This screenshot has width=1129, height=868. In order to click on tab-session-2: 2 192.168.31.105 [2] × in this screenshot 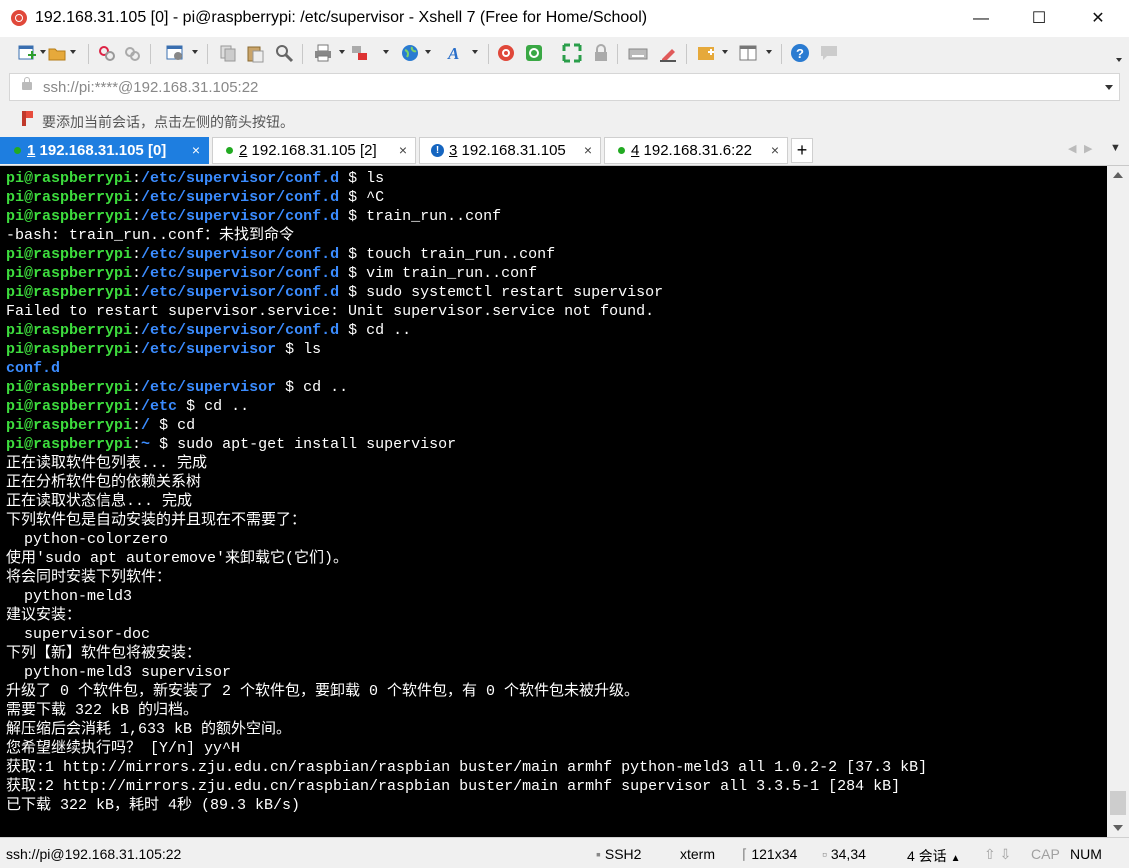, I will do `click(314, 150)`.